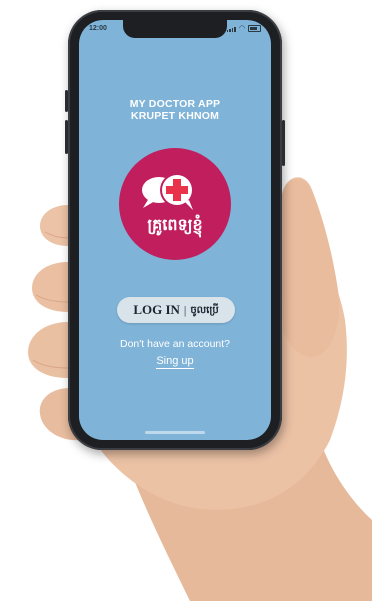 The height and width of the screenshot is (601, 372). Describe the element at coordinates (156, 309) in the screenshot. I see `login-label: LOG IN` at that location.